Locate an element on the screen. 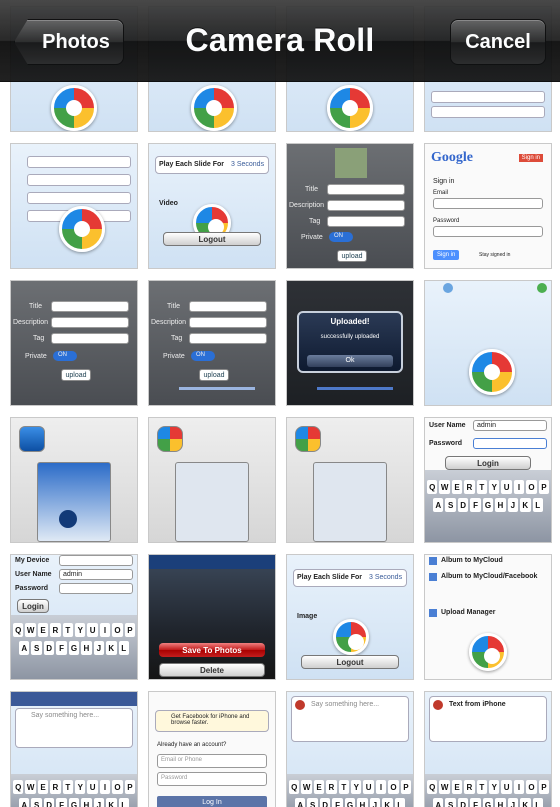  upload-icon is located at coordinates (433, 613).